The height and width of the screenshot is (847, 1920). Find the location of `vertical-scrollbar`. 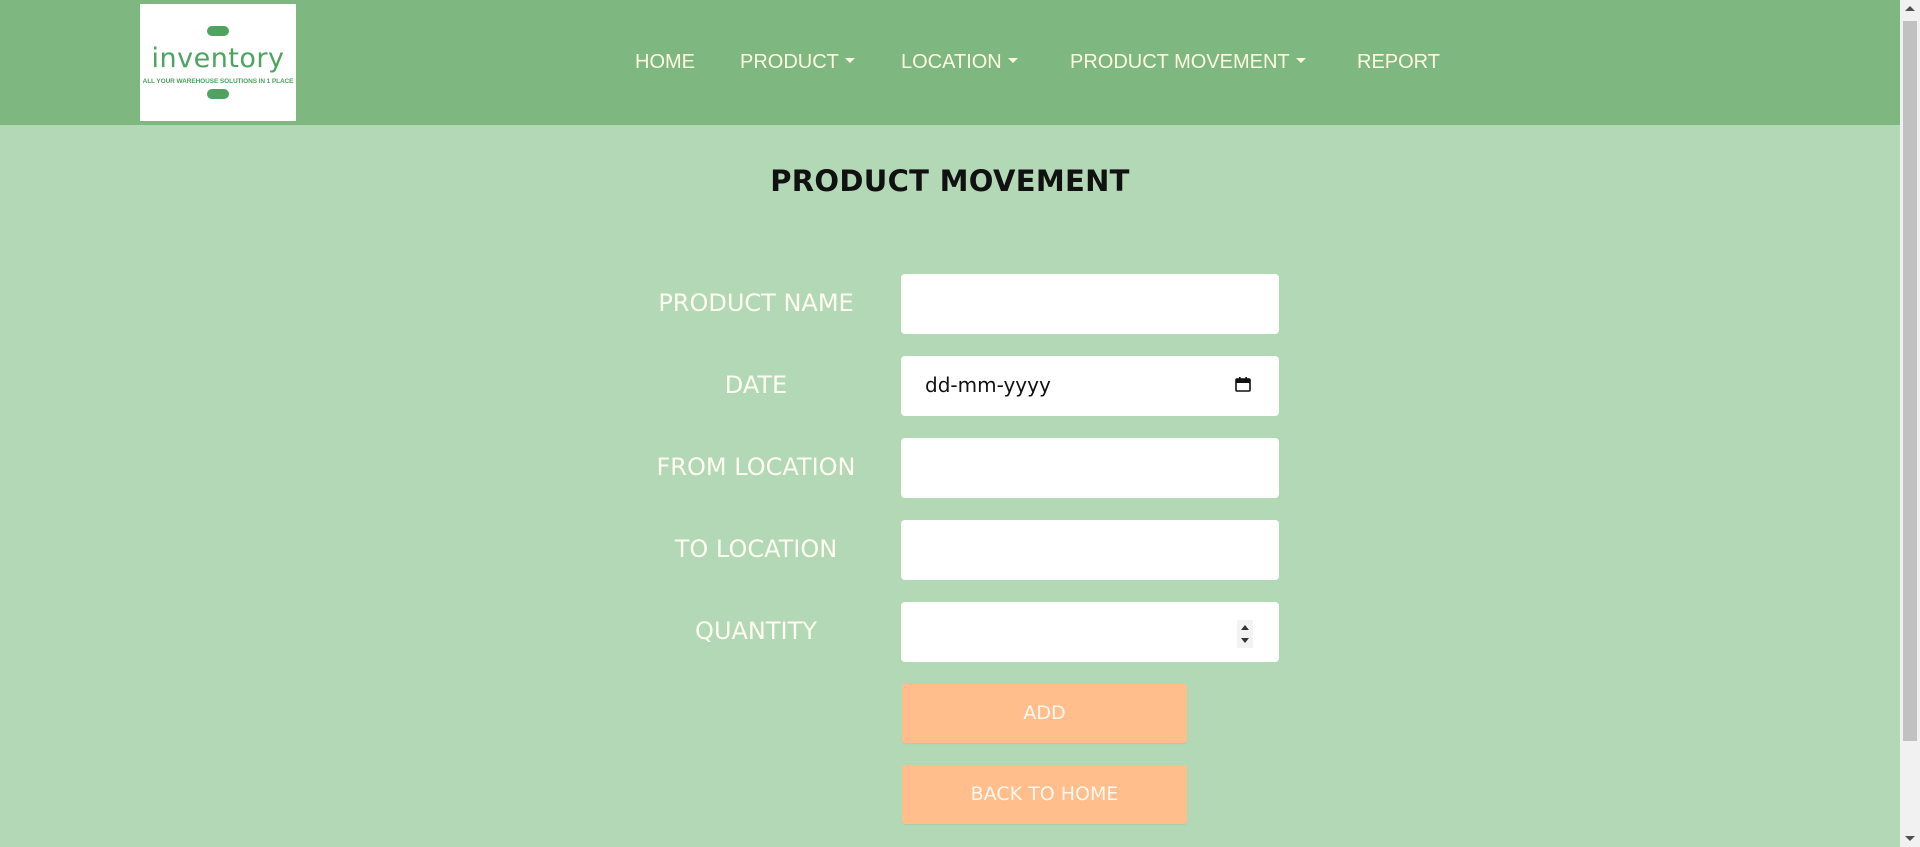

vertical-scrollbar is located at coordinates (1910, 423).